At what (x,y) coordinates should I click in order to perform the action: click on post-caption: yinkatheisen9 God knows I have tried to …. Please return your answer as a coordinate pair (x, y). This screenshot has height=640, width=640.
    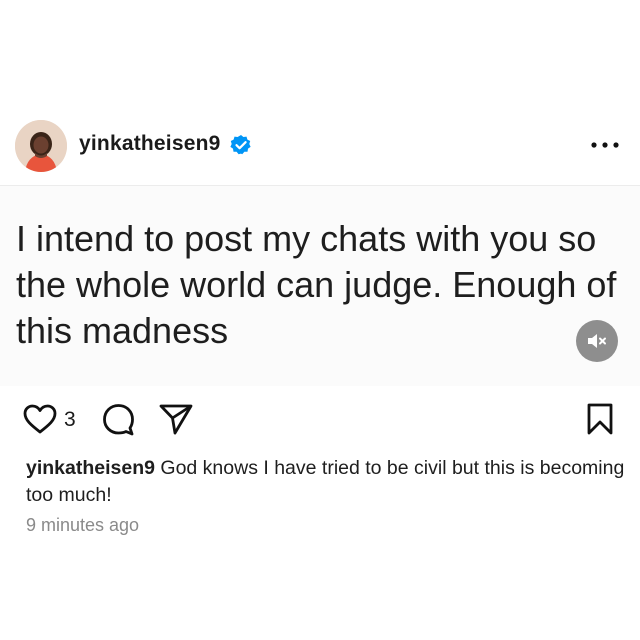
    Looking at the image, I should click on (326, 482).